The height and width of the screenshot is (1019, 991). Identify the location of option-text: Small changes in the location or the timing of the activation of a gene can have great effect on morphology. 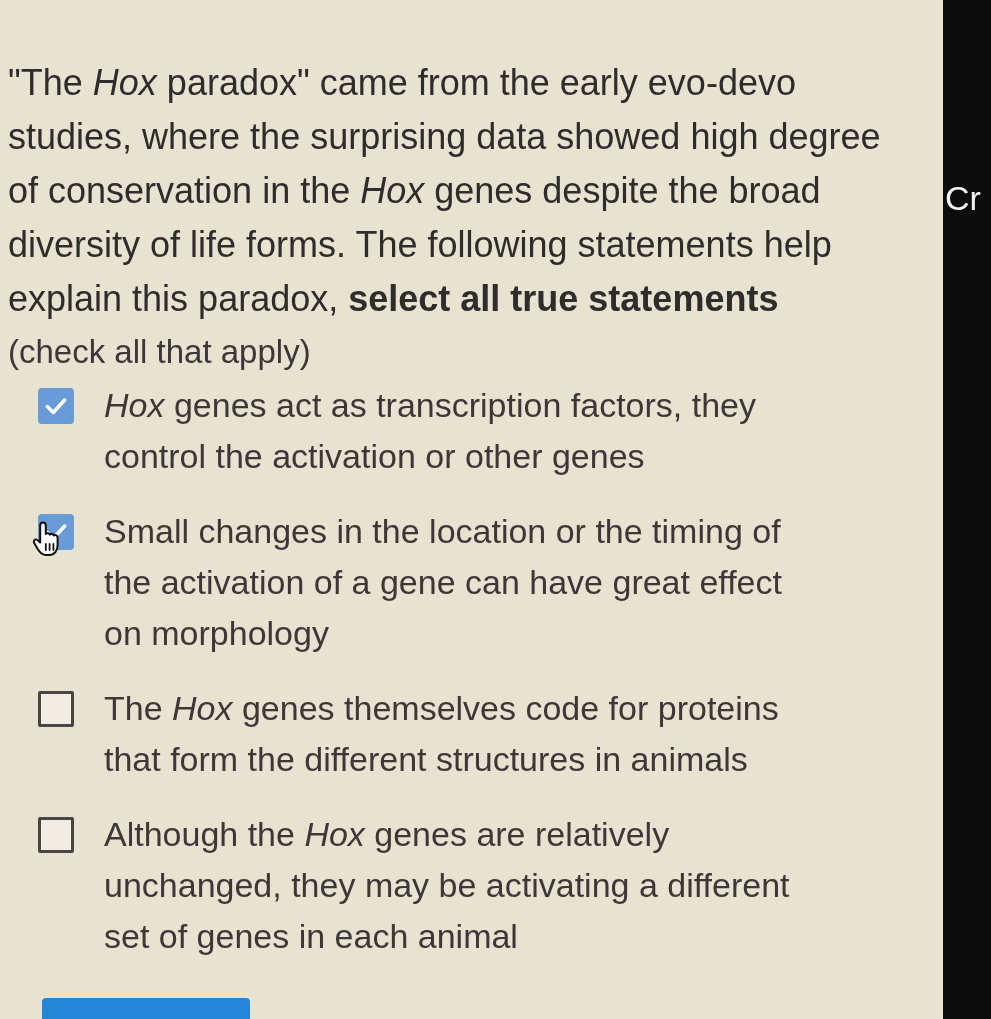
(460, 582).